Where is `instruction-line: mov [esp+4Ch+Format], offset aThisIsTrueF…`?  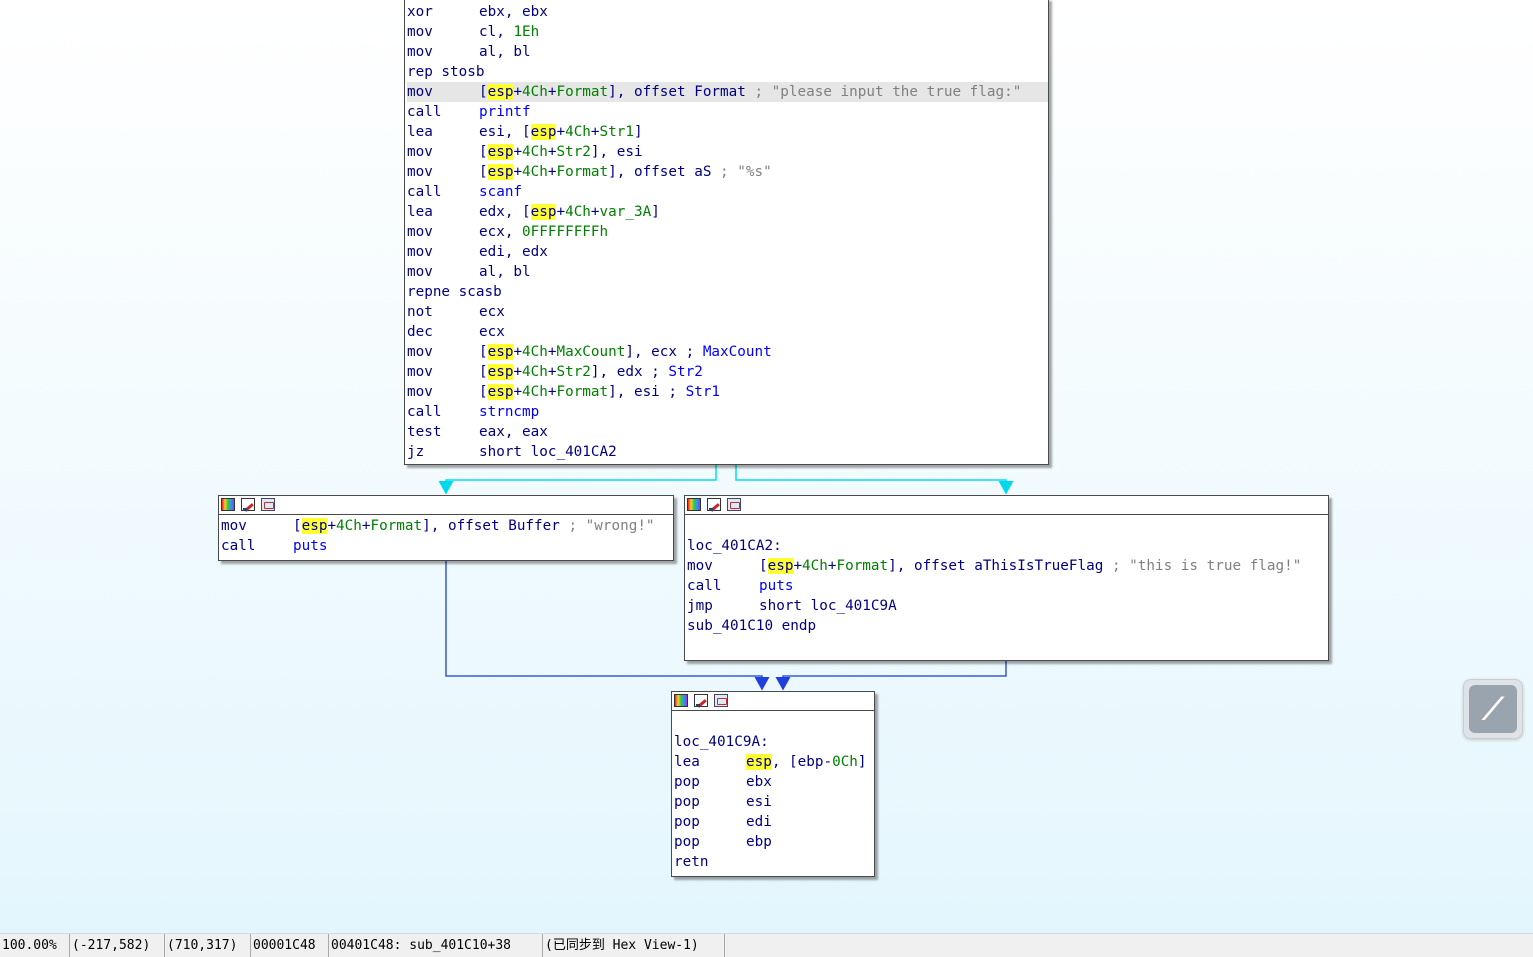 instruction-line: mov [esp+4Ch+Format], offset aThisIsTrueF… is located at coordinates (1007, 566).